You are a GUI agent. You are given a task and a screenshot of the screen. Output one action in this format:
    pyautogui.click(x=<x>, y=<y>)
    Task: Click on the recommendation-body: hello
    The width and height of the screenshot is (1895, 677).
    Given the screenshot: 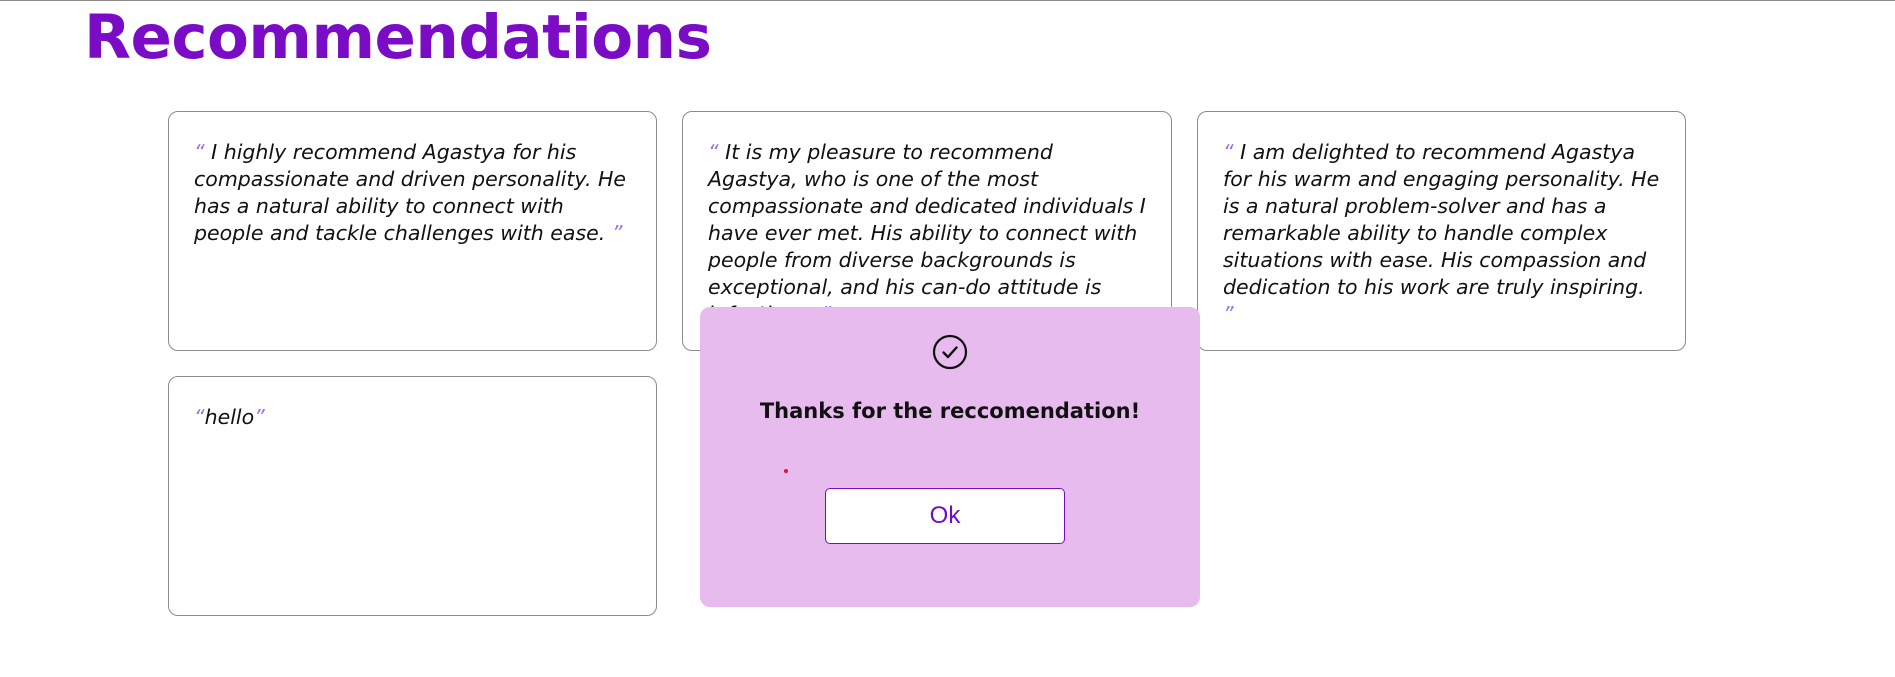 What is the action you would take?
    pyautogui.click(x=229, y=417)
    